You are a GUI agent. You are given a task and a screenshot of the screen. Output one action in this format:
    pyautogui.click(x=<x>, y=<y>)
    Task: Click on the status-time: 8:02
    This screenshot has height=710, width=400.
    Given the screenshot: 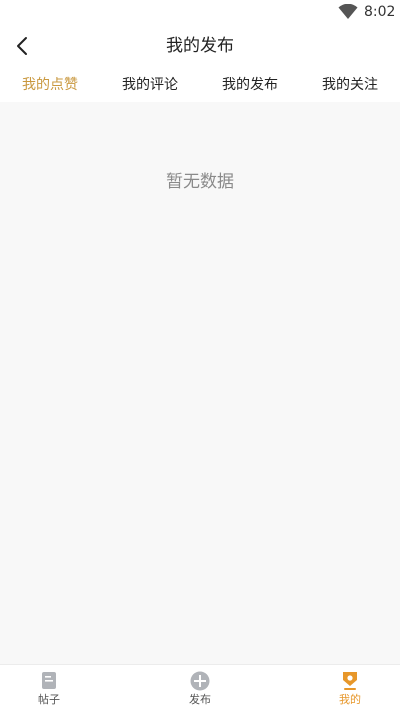 What is the action you would take?
    pyautogui.click(x=380, y=12)
    